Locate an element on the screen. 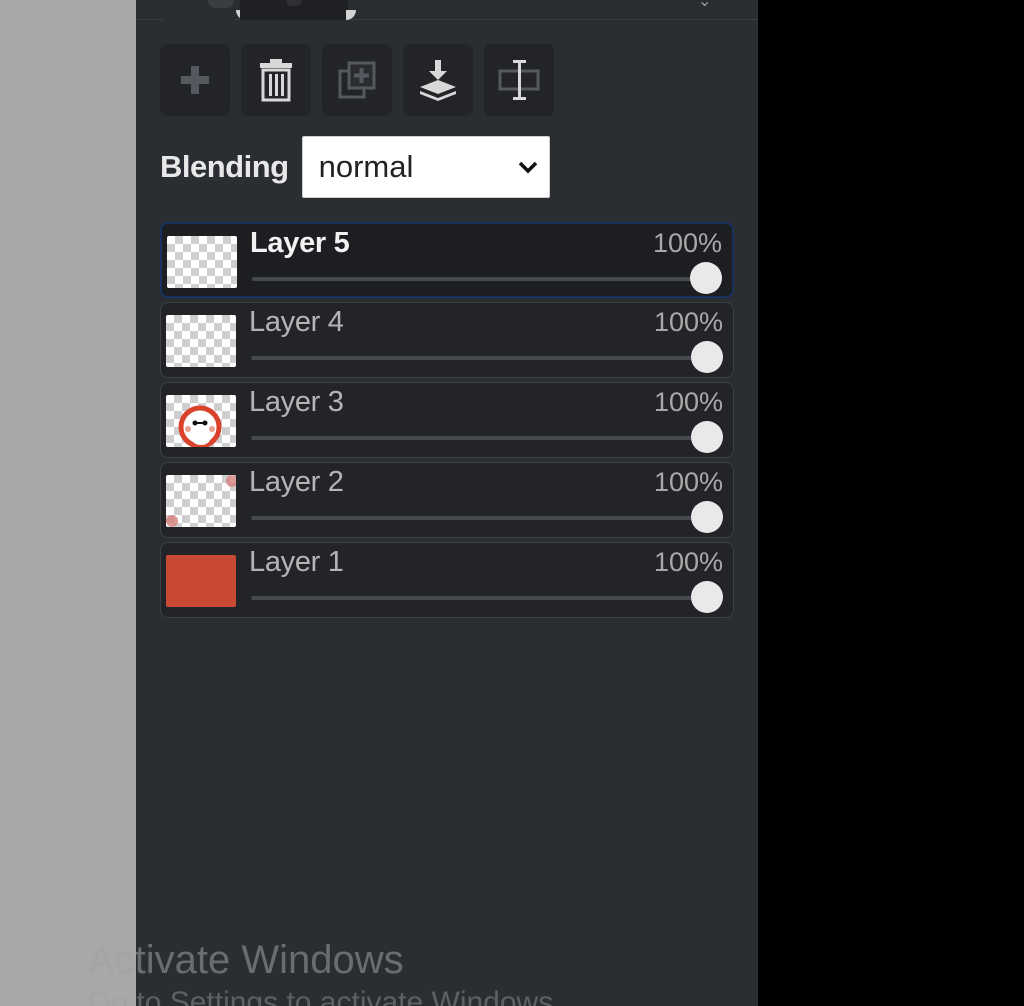  chevron-down-icon: ⌄ is located at coordinates (704, 5).